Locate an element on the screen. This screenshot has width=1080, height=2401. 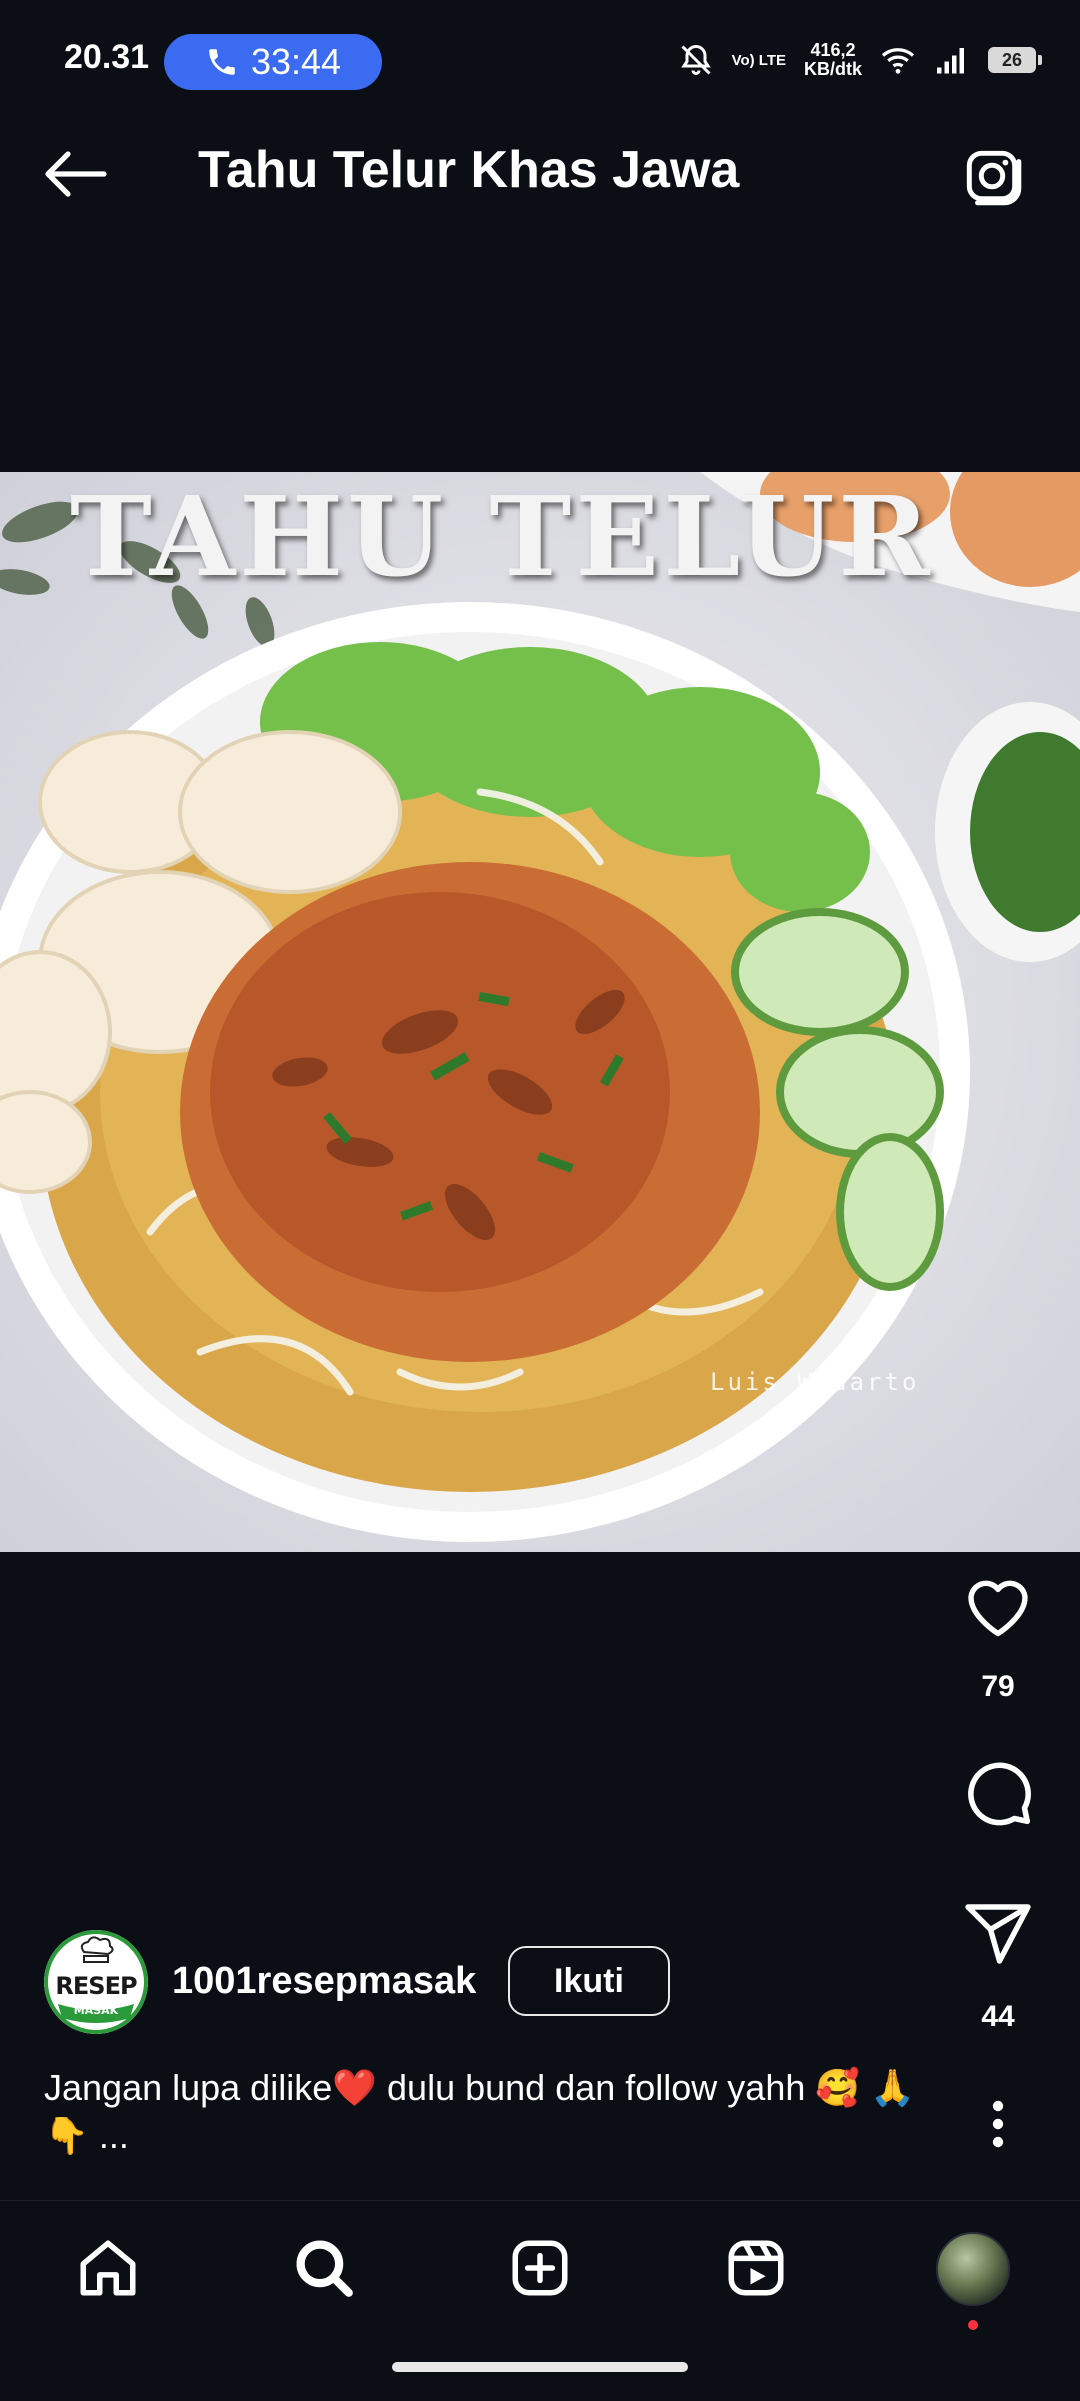
call-timer: 33:44 is located at coordinates (296, 61).